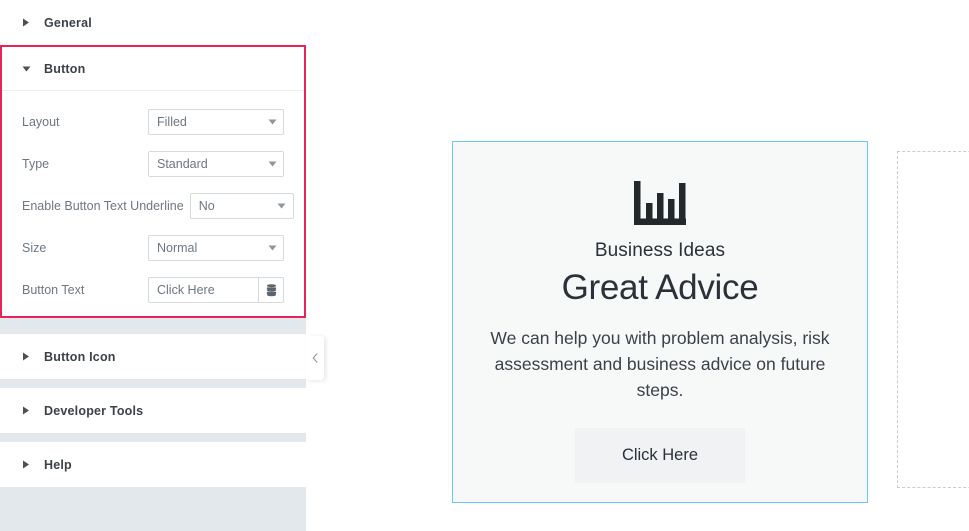 Image resolution: width=969 pixels, height=531 pixels. What do you see at coordinates (933, 319) in the screenshot?
I see `empty-drop-zone` at bounding box center [933, 319].